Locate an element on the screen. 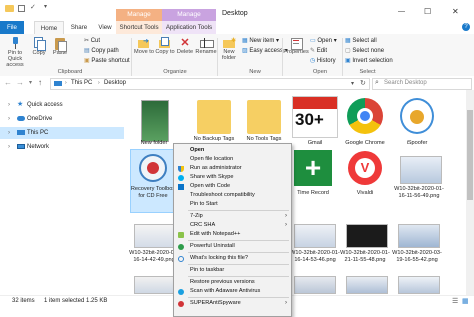  tab-file: File is located at coordinates (12, 27).